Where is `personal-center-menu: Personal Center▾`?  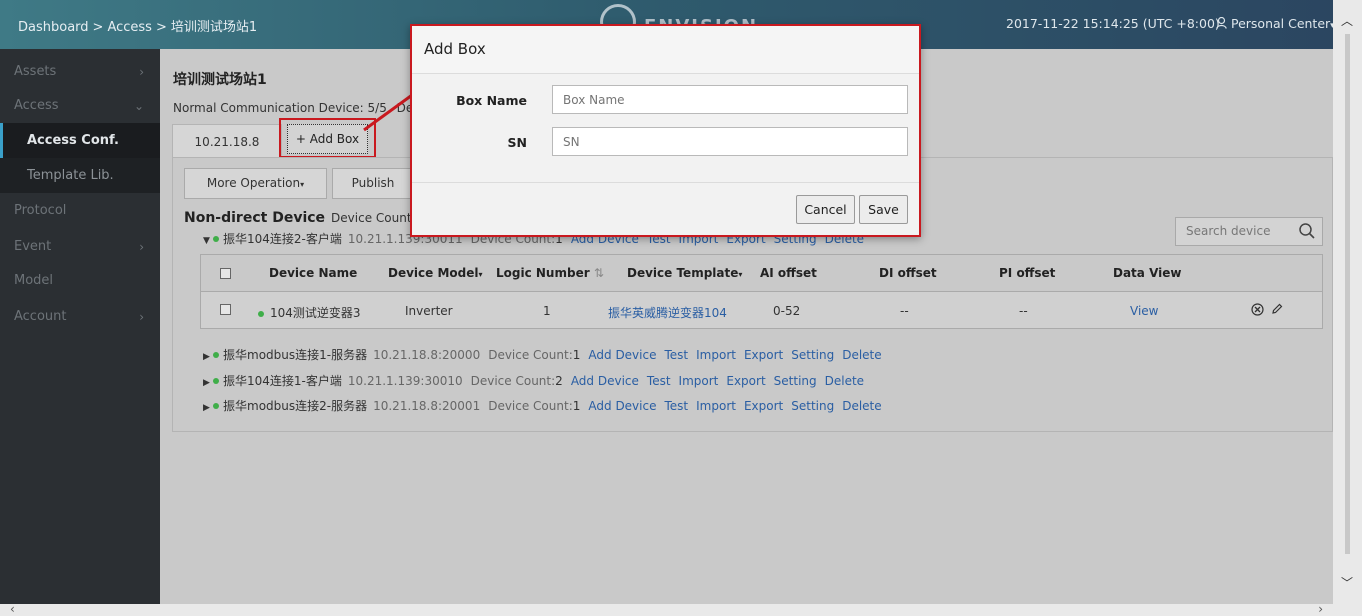
personal-center-menu: Personal Center▾ is located at coordinates (1275, 23).